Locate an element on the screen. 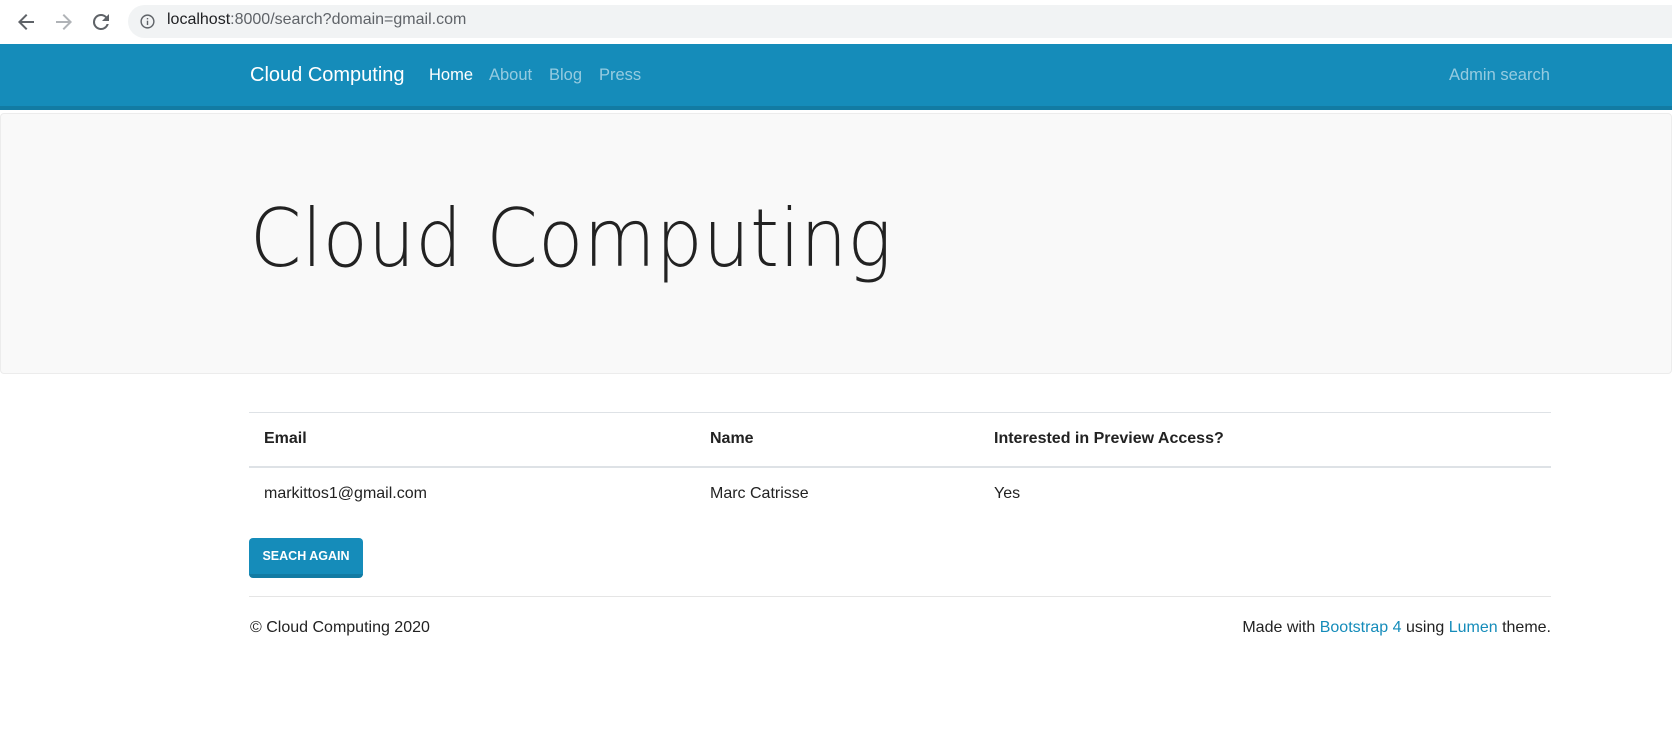 This screenshot has height=743, width=1672. table-header-row: Email Name Interested in Preview Access? is located at coordinates (900, 439).